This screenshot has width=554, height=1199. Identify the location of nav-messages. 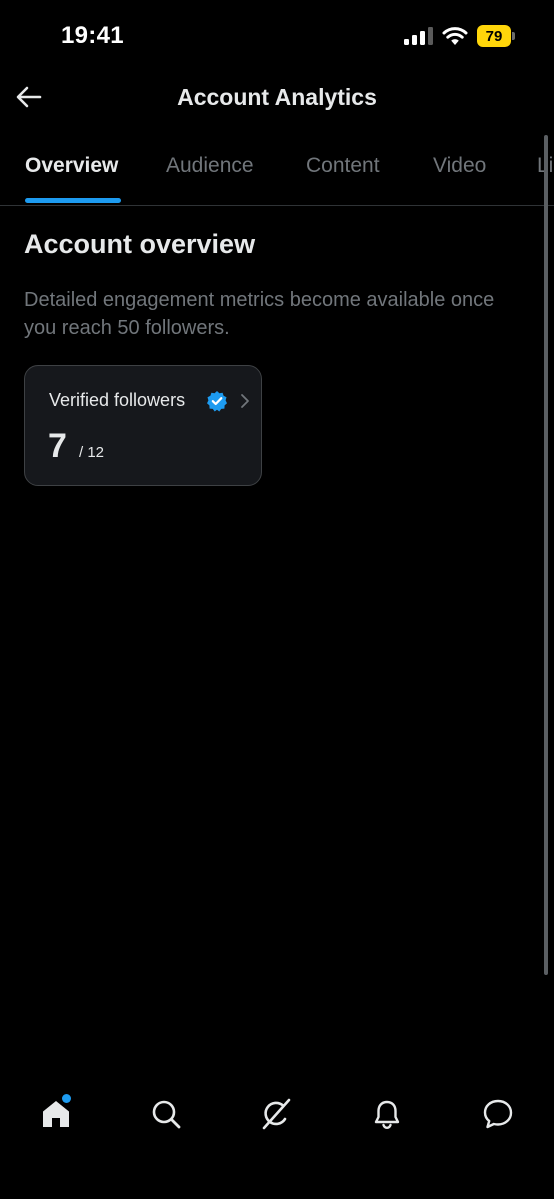
(498, 1114).